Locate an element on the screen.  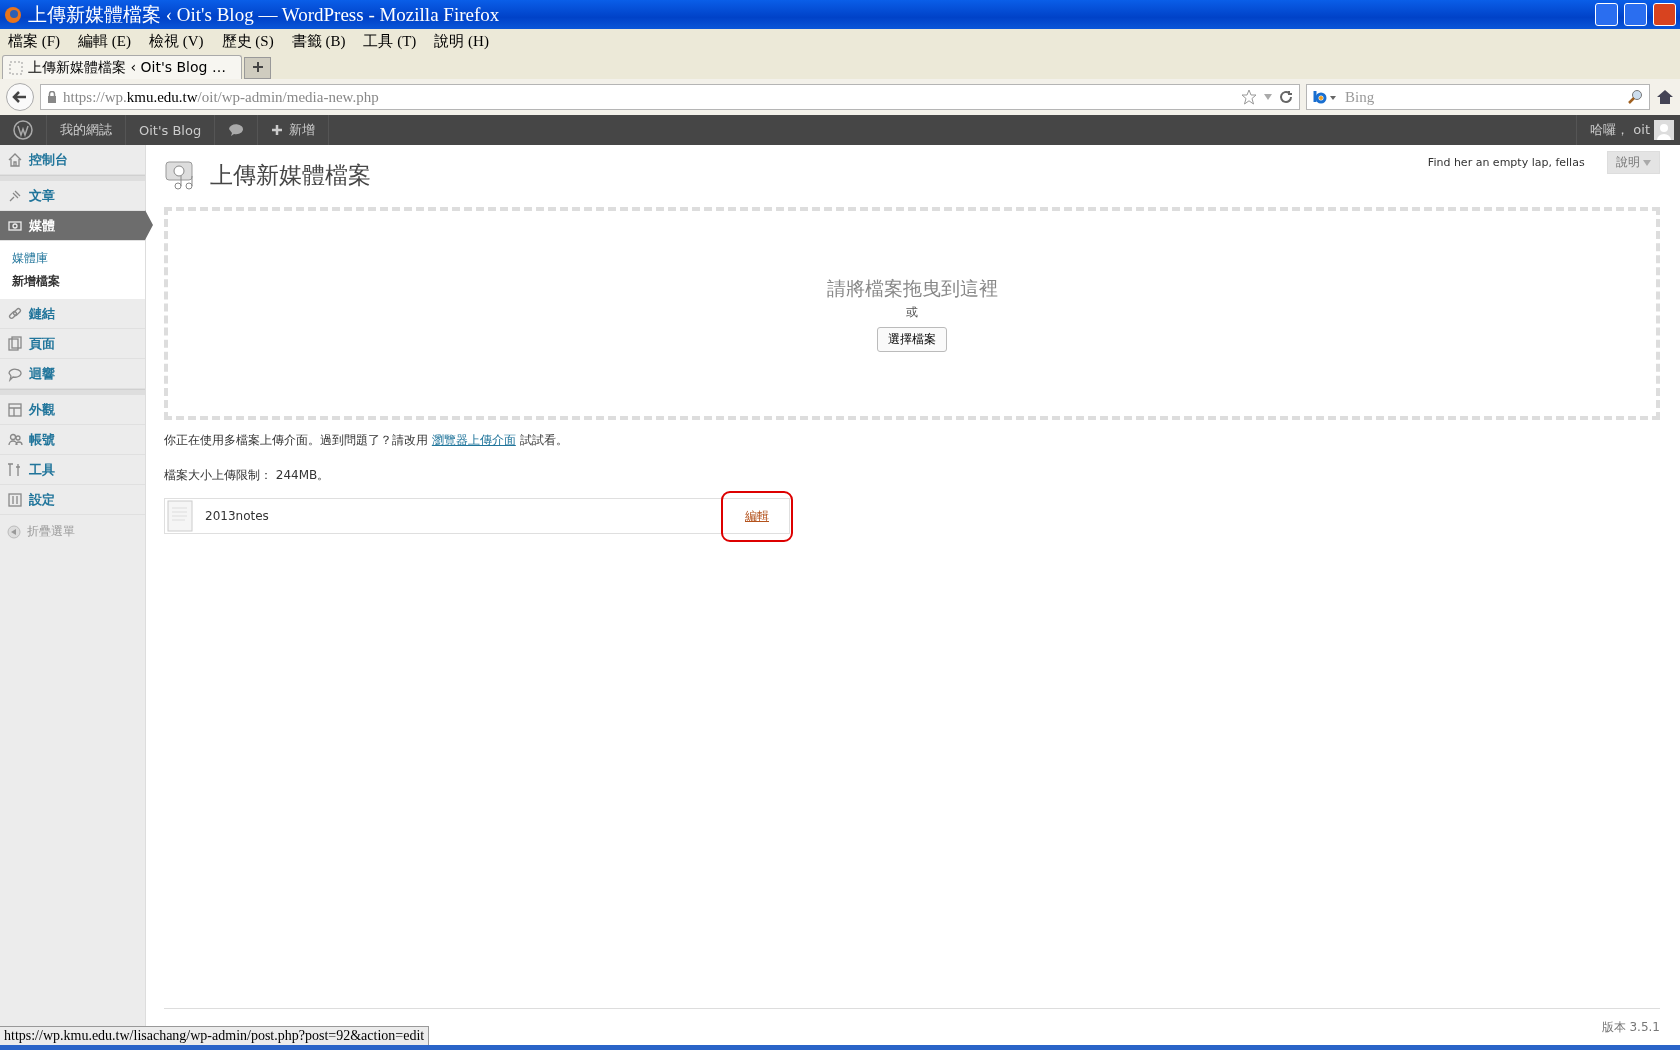
house-icon is located at coordinates (15, 159).